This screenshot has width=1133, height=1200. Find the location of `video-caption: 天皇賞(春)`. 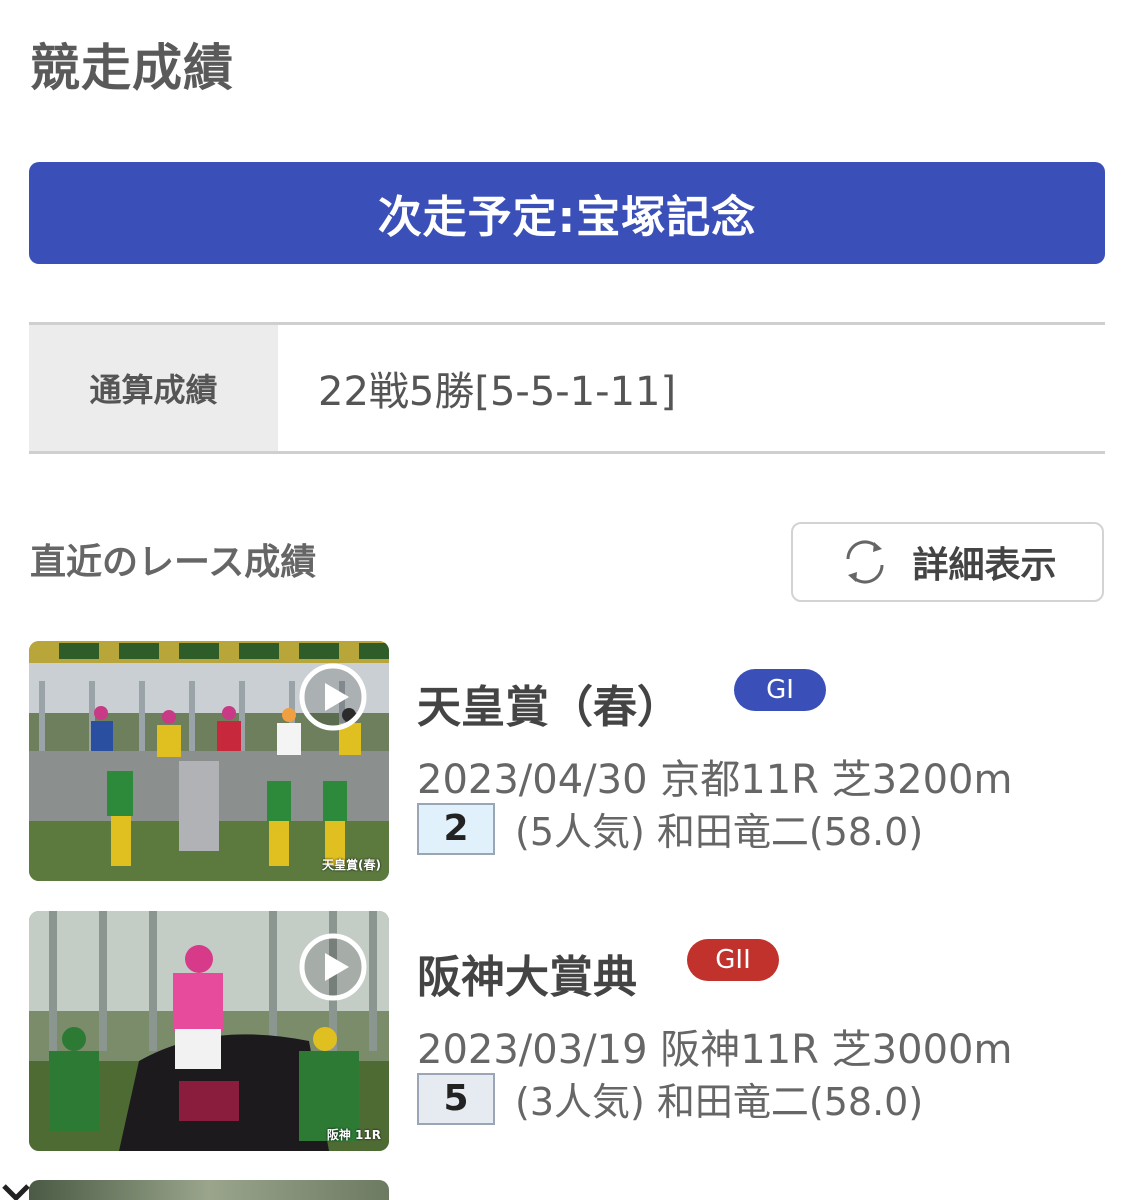

video-caption: 天皇賞(春) is located at coordinates (351, 865).